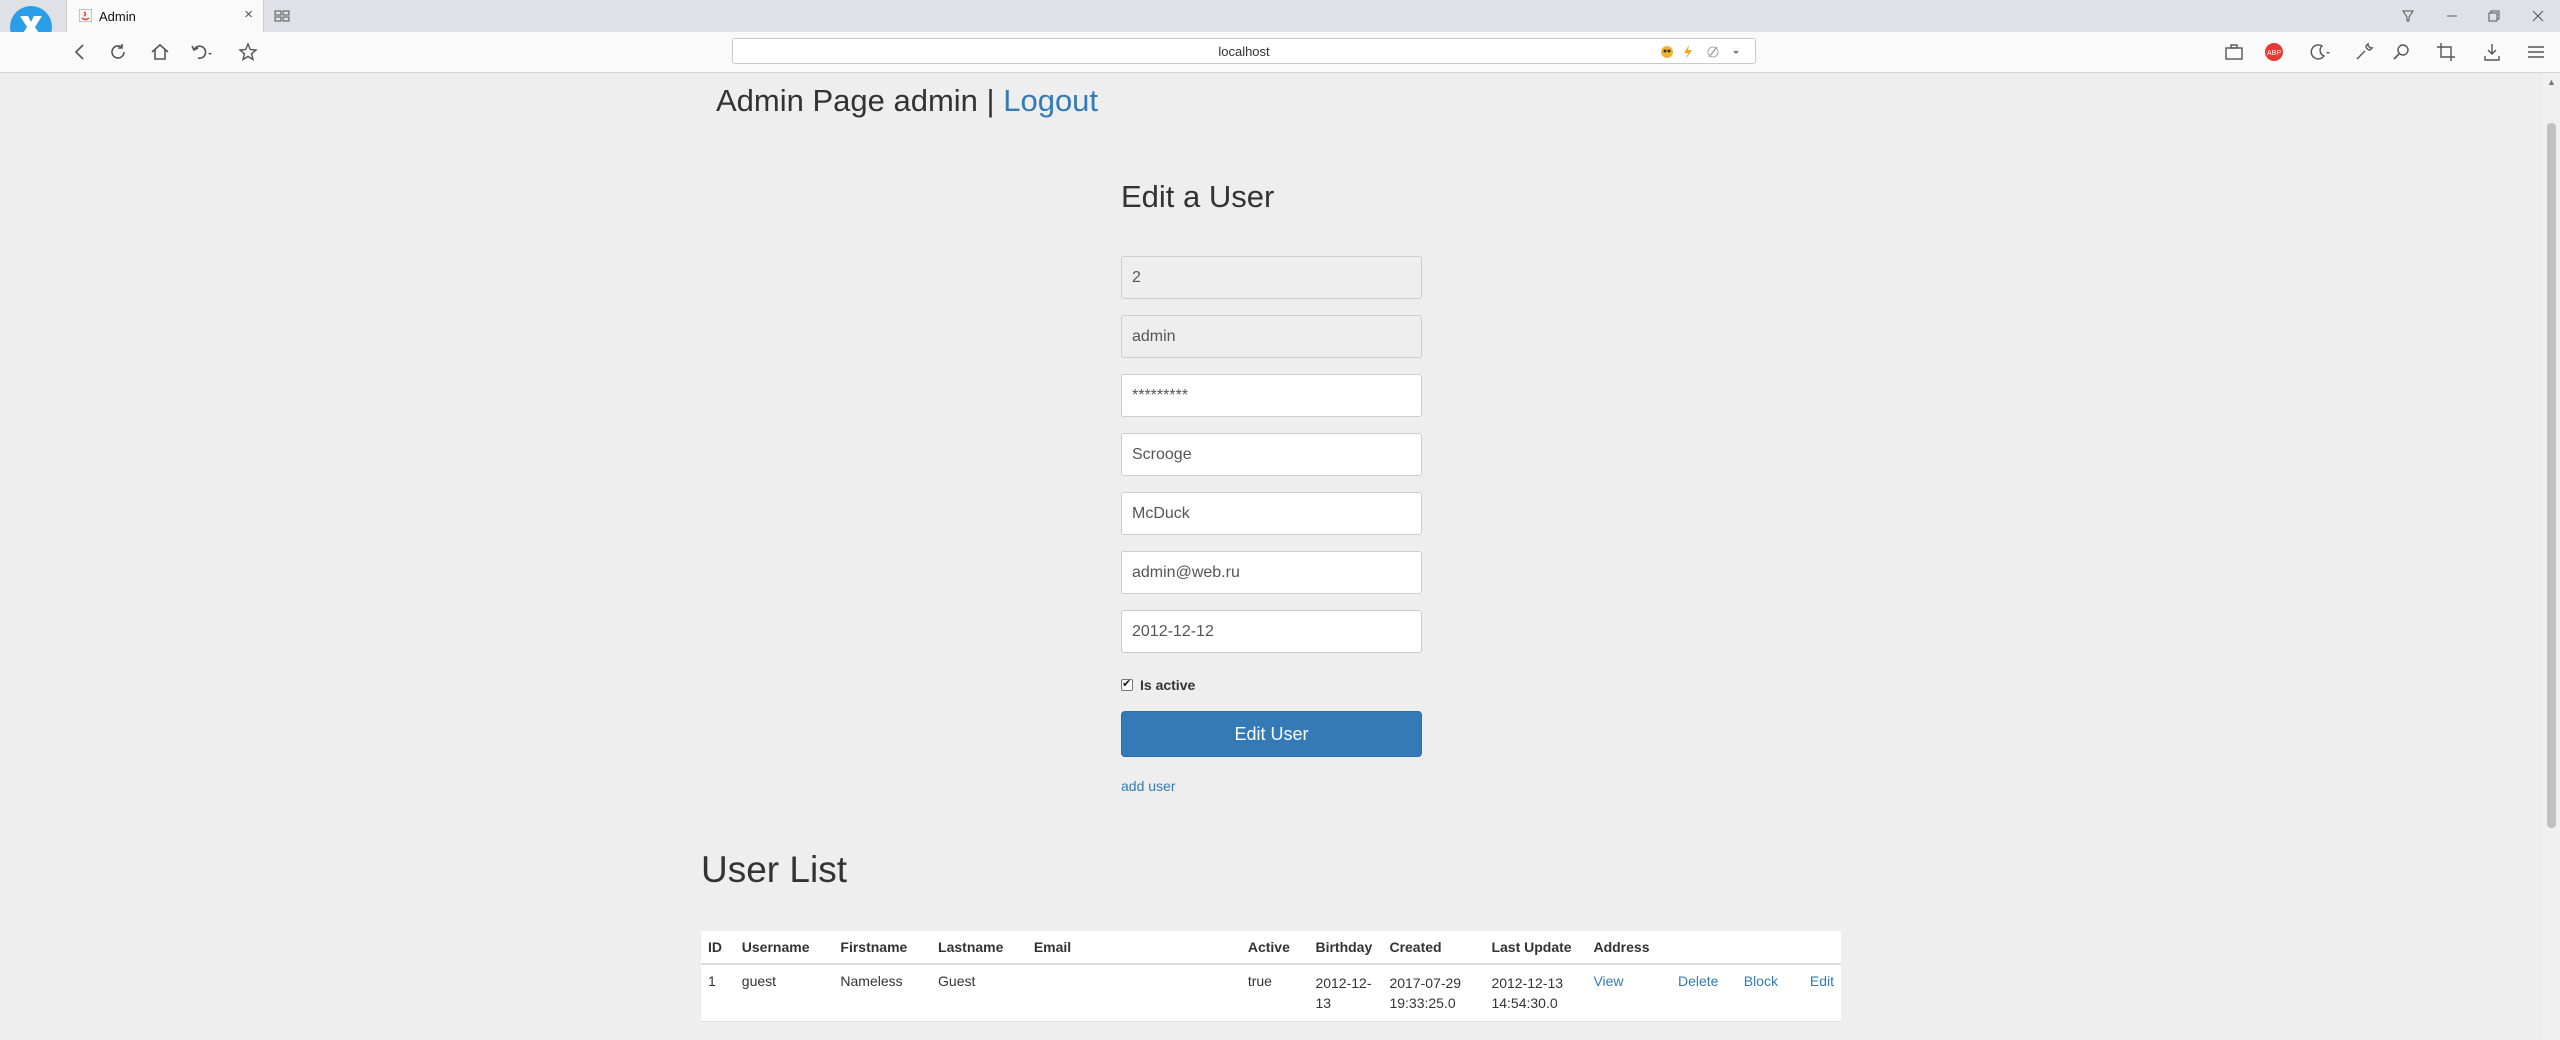 This screenshot has height=1040, width=2560. Describe the element at coordinates (2551, 475) in the screenshot. I see `scrollbar-thumb` at that location.